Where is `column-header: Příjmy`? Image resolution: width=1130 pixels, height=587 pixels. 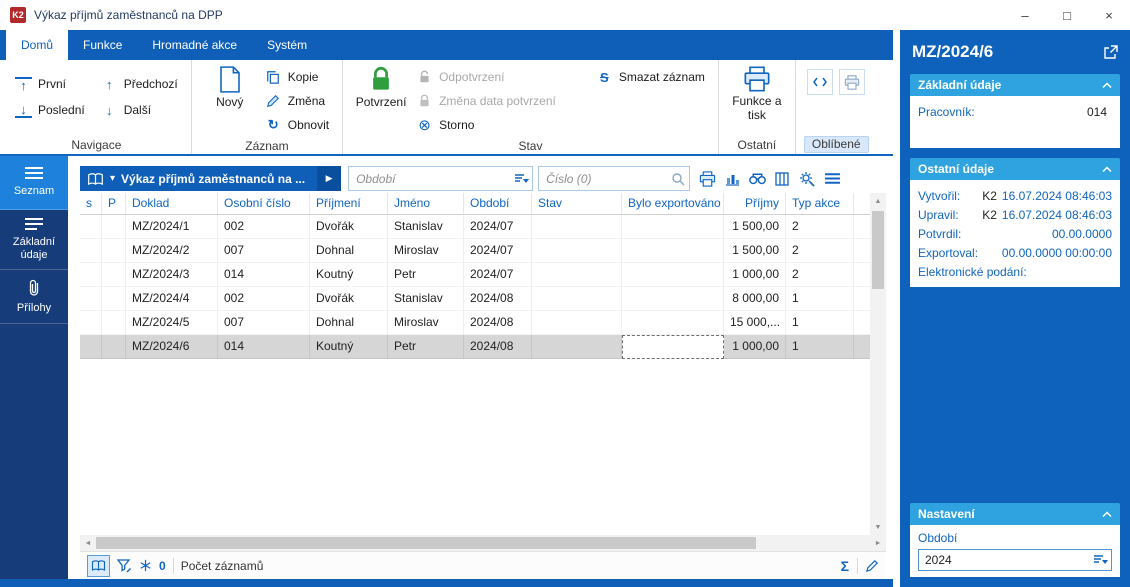 column-header: Příjmy is located at coordinates (755, 204).